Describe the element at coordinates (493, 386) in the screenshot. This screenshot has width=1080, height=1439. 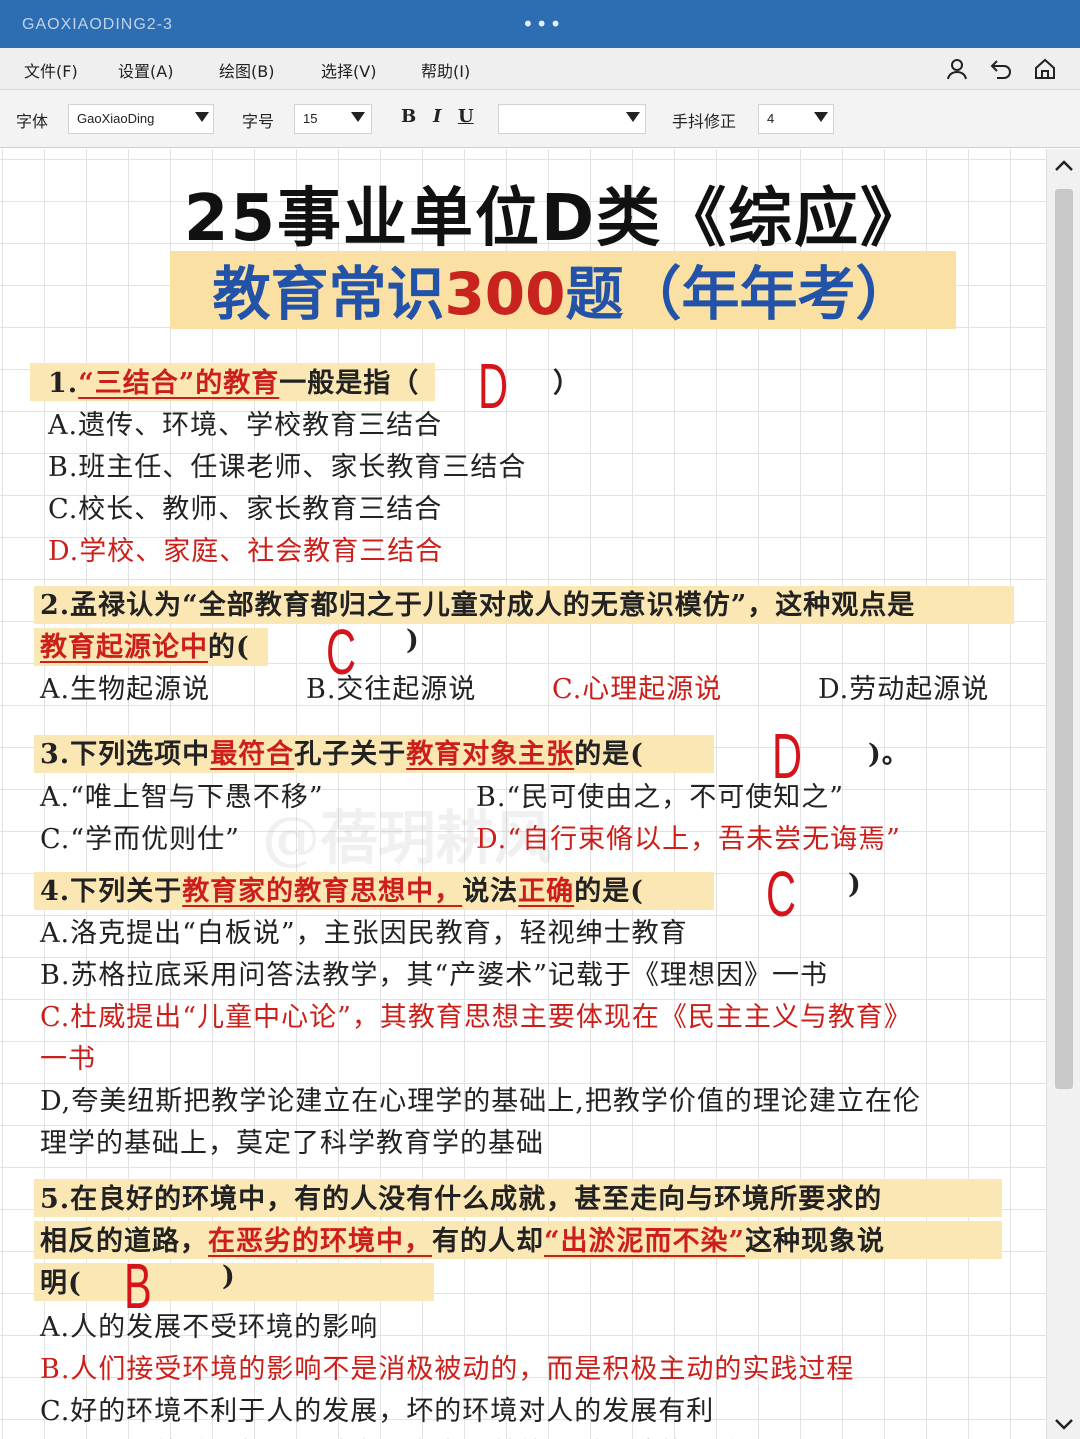
I see `handwritten-answer: D` at that location.